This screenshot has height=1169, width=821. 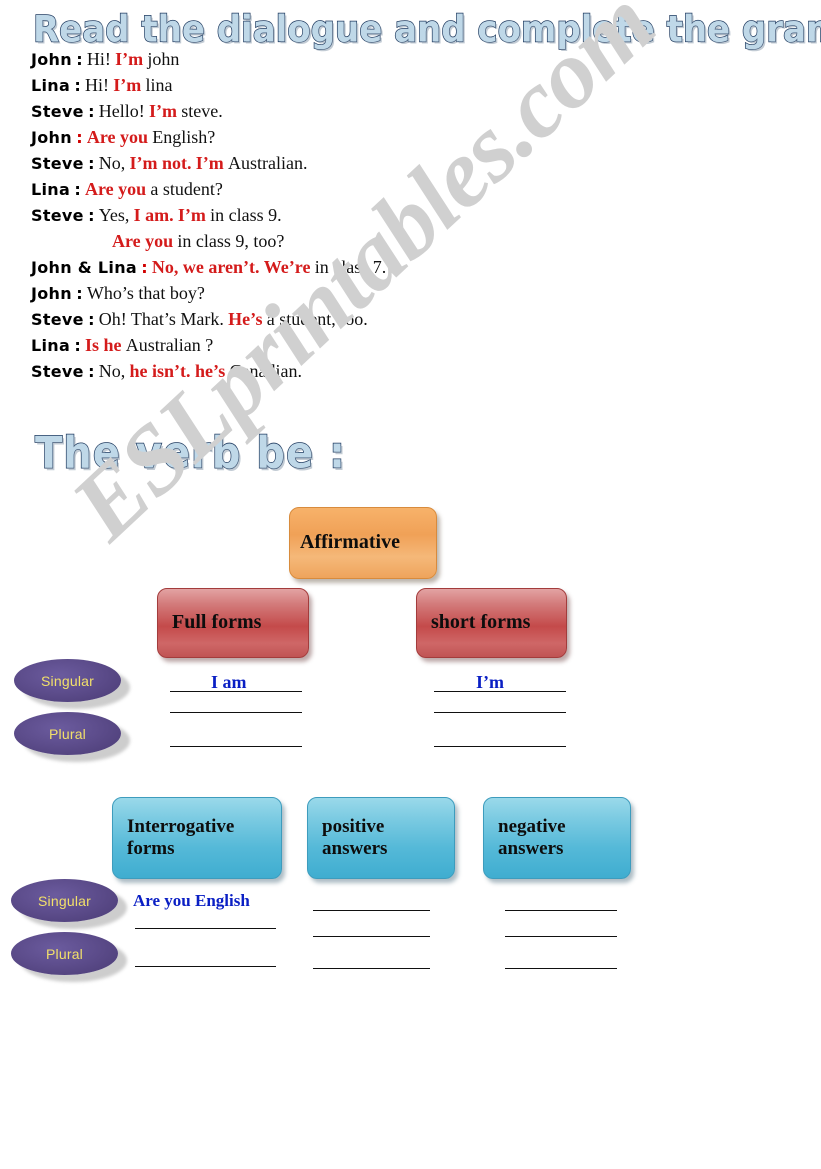 What do you see at coordinates (236, 712) in the screenshot?
I see `blank-full-singular-b` at bounding box center [236, 712].